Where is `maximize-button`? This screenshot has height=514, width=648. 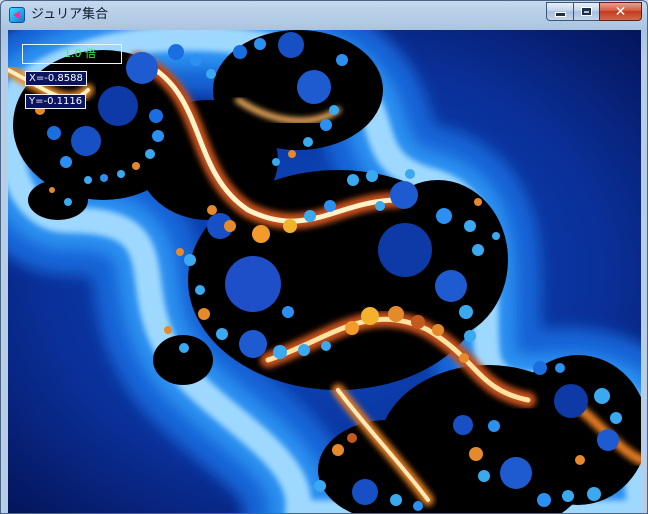 maximize-button is located at coordinates (586, 11).